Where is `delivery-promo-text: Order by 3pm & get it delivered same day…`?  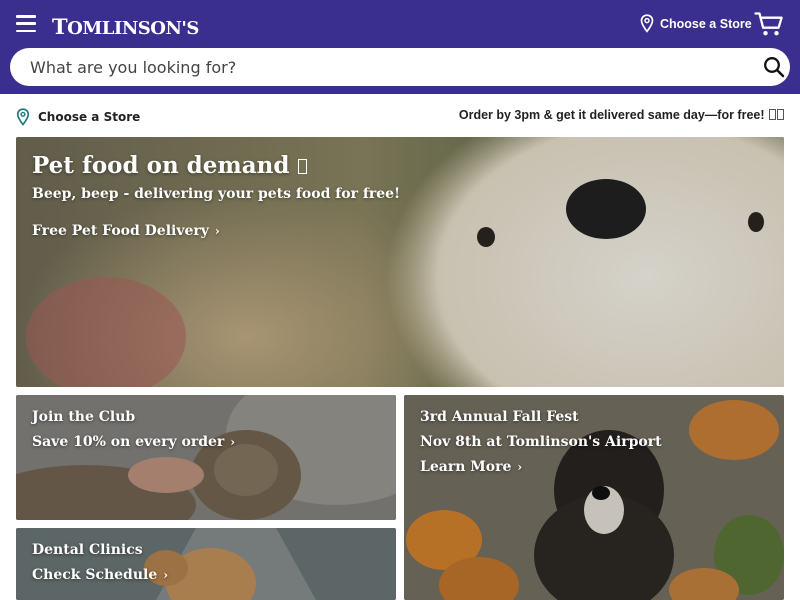
delivery-promo-text: Order by 3pm & get it delivered same day… is located at coordinates (621, 115).